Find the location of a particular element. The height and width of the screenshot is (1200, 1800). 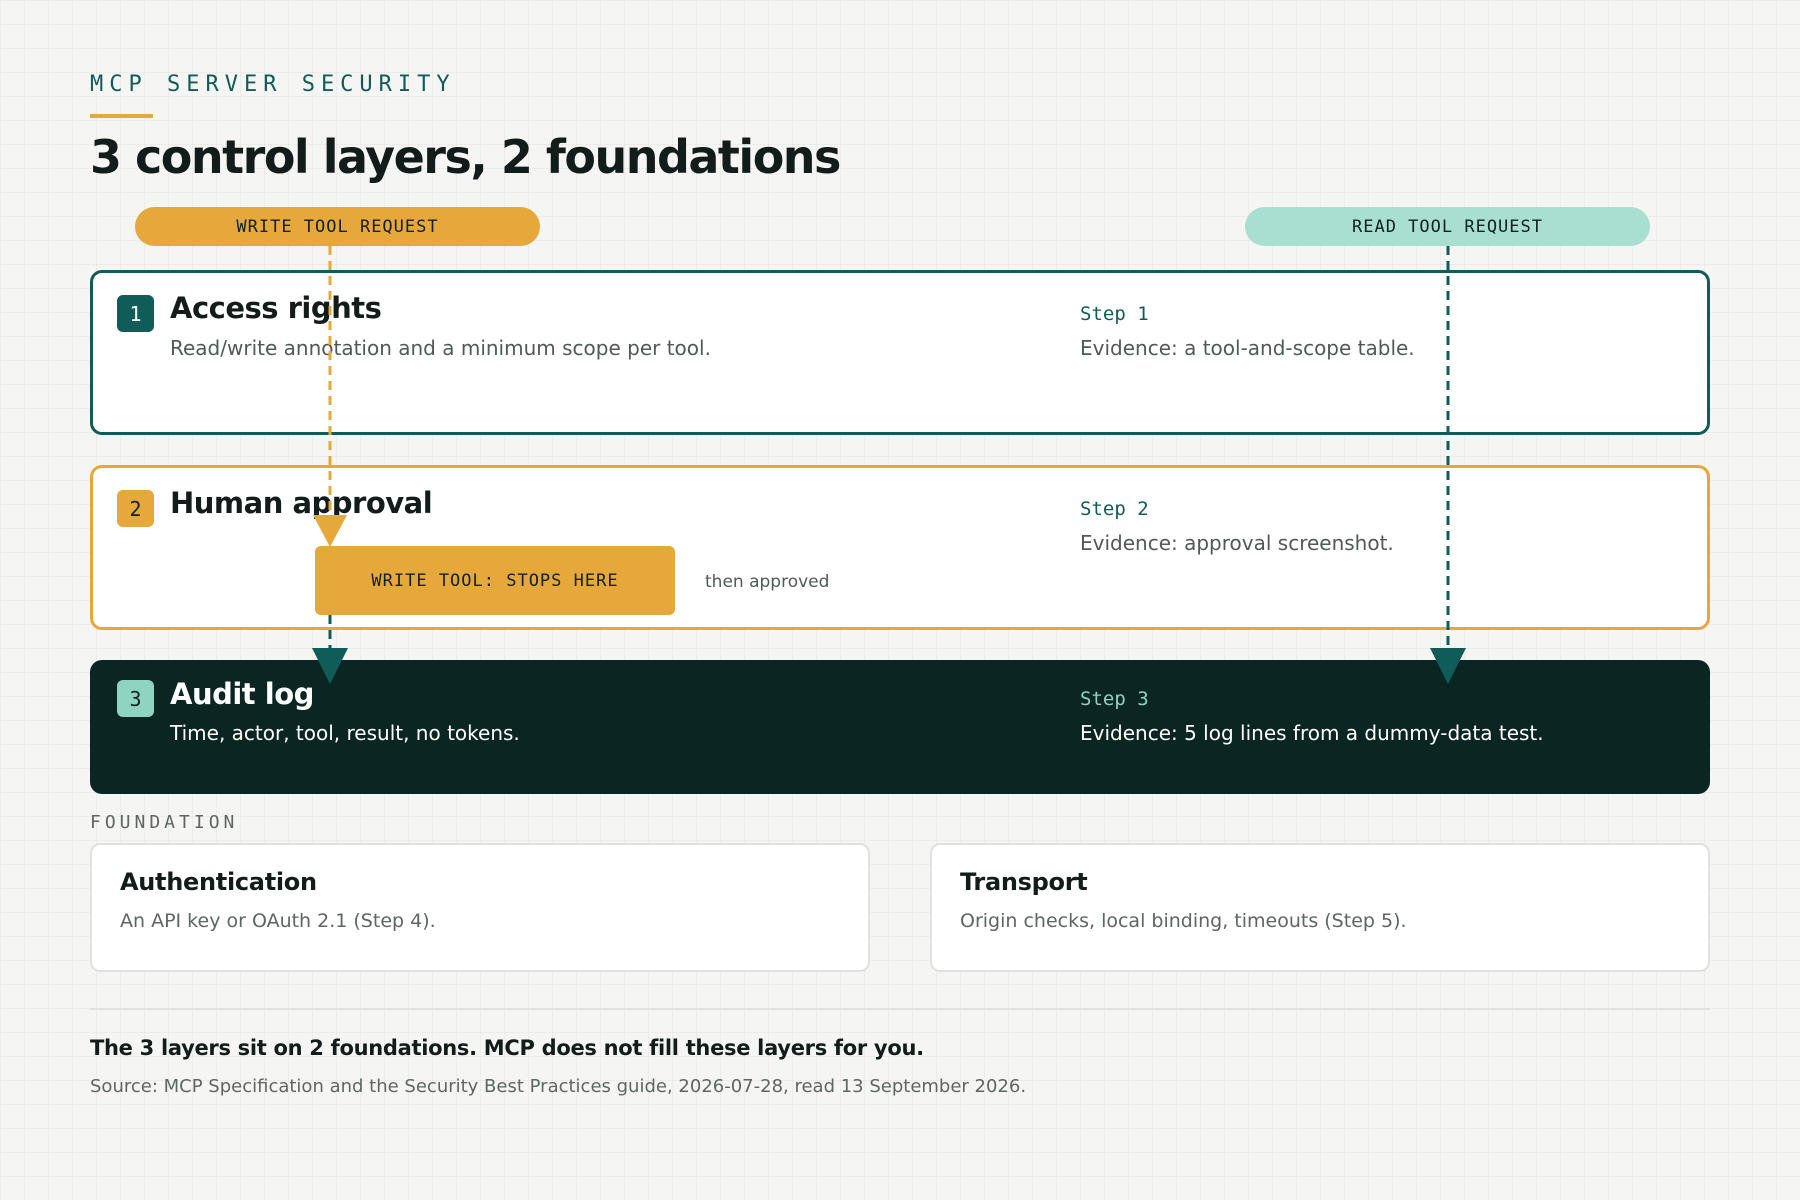

foundation-transport-title: Transport is located at coordinates (1024, 882).